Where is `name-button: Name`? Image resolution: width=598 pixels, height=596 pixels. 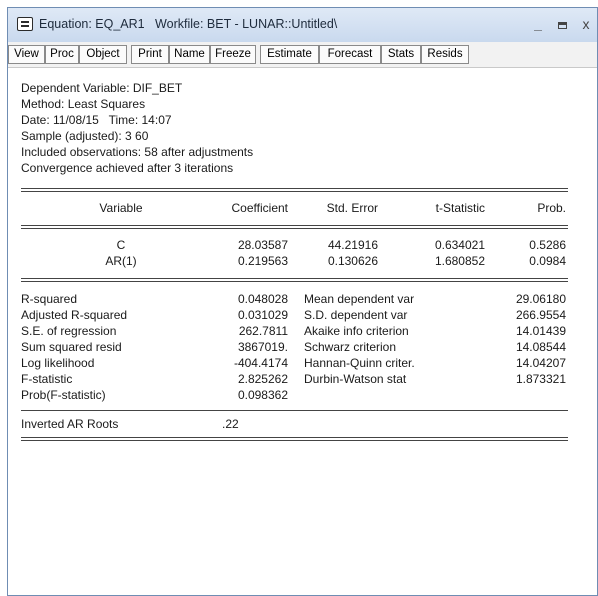 name-button: Name is located at coordinates (189, 54).